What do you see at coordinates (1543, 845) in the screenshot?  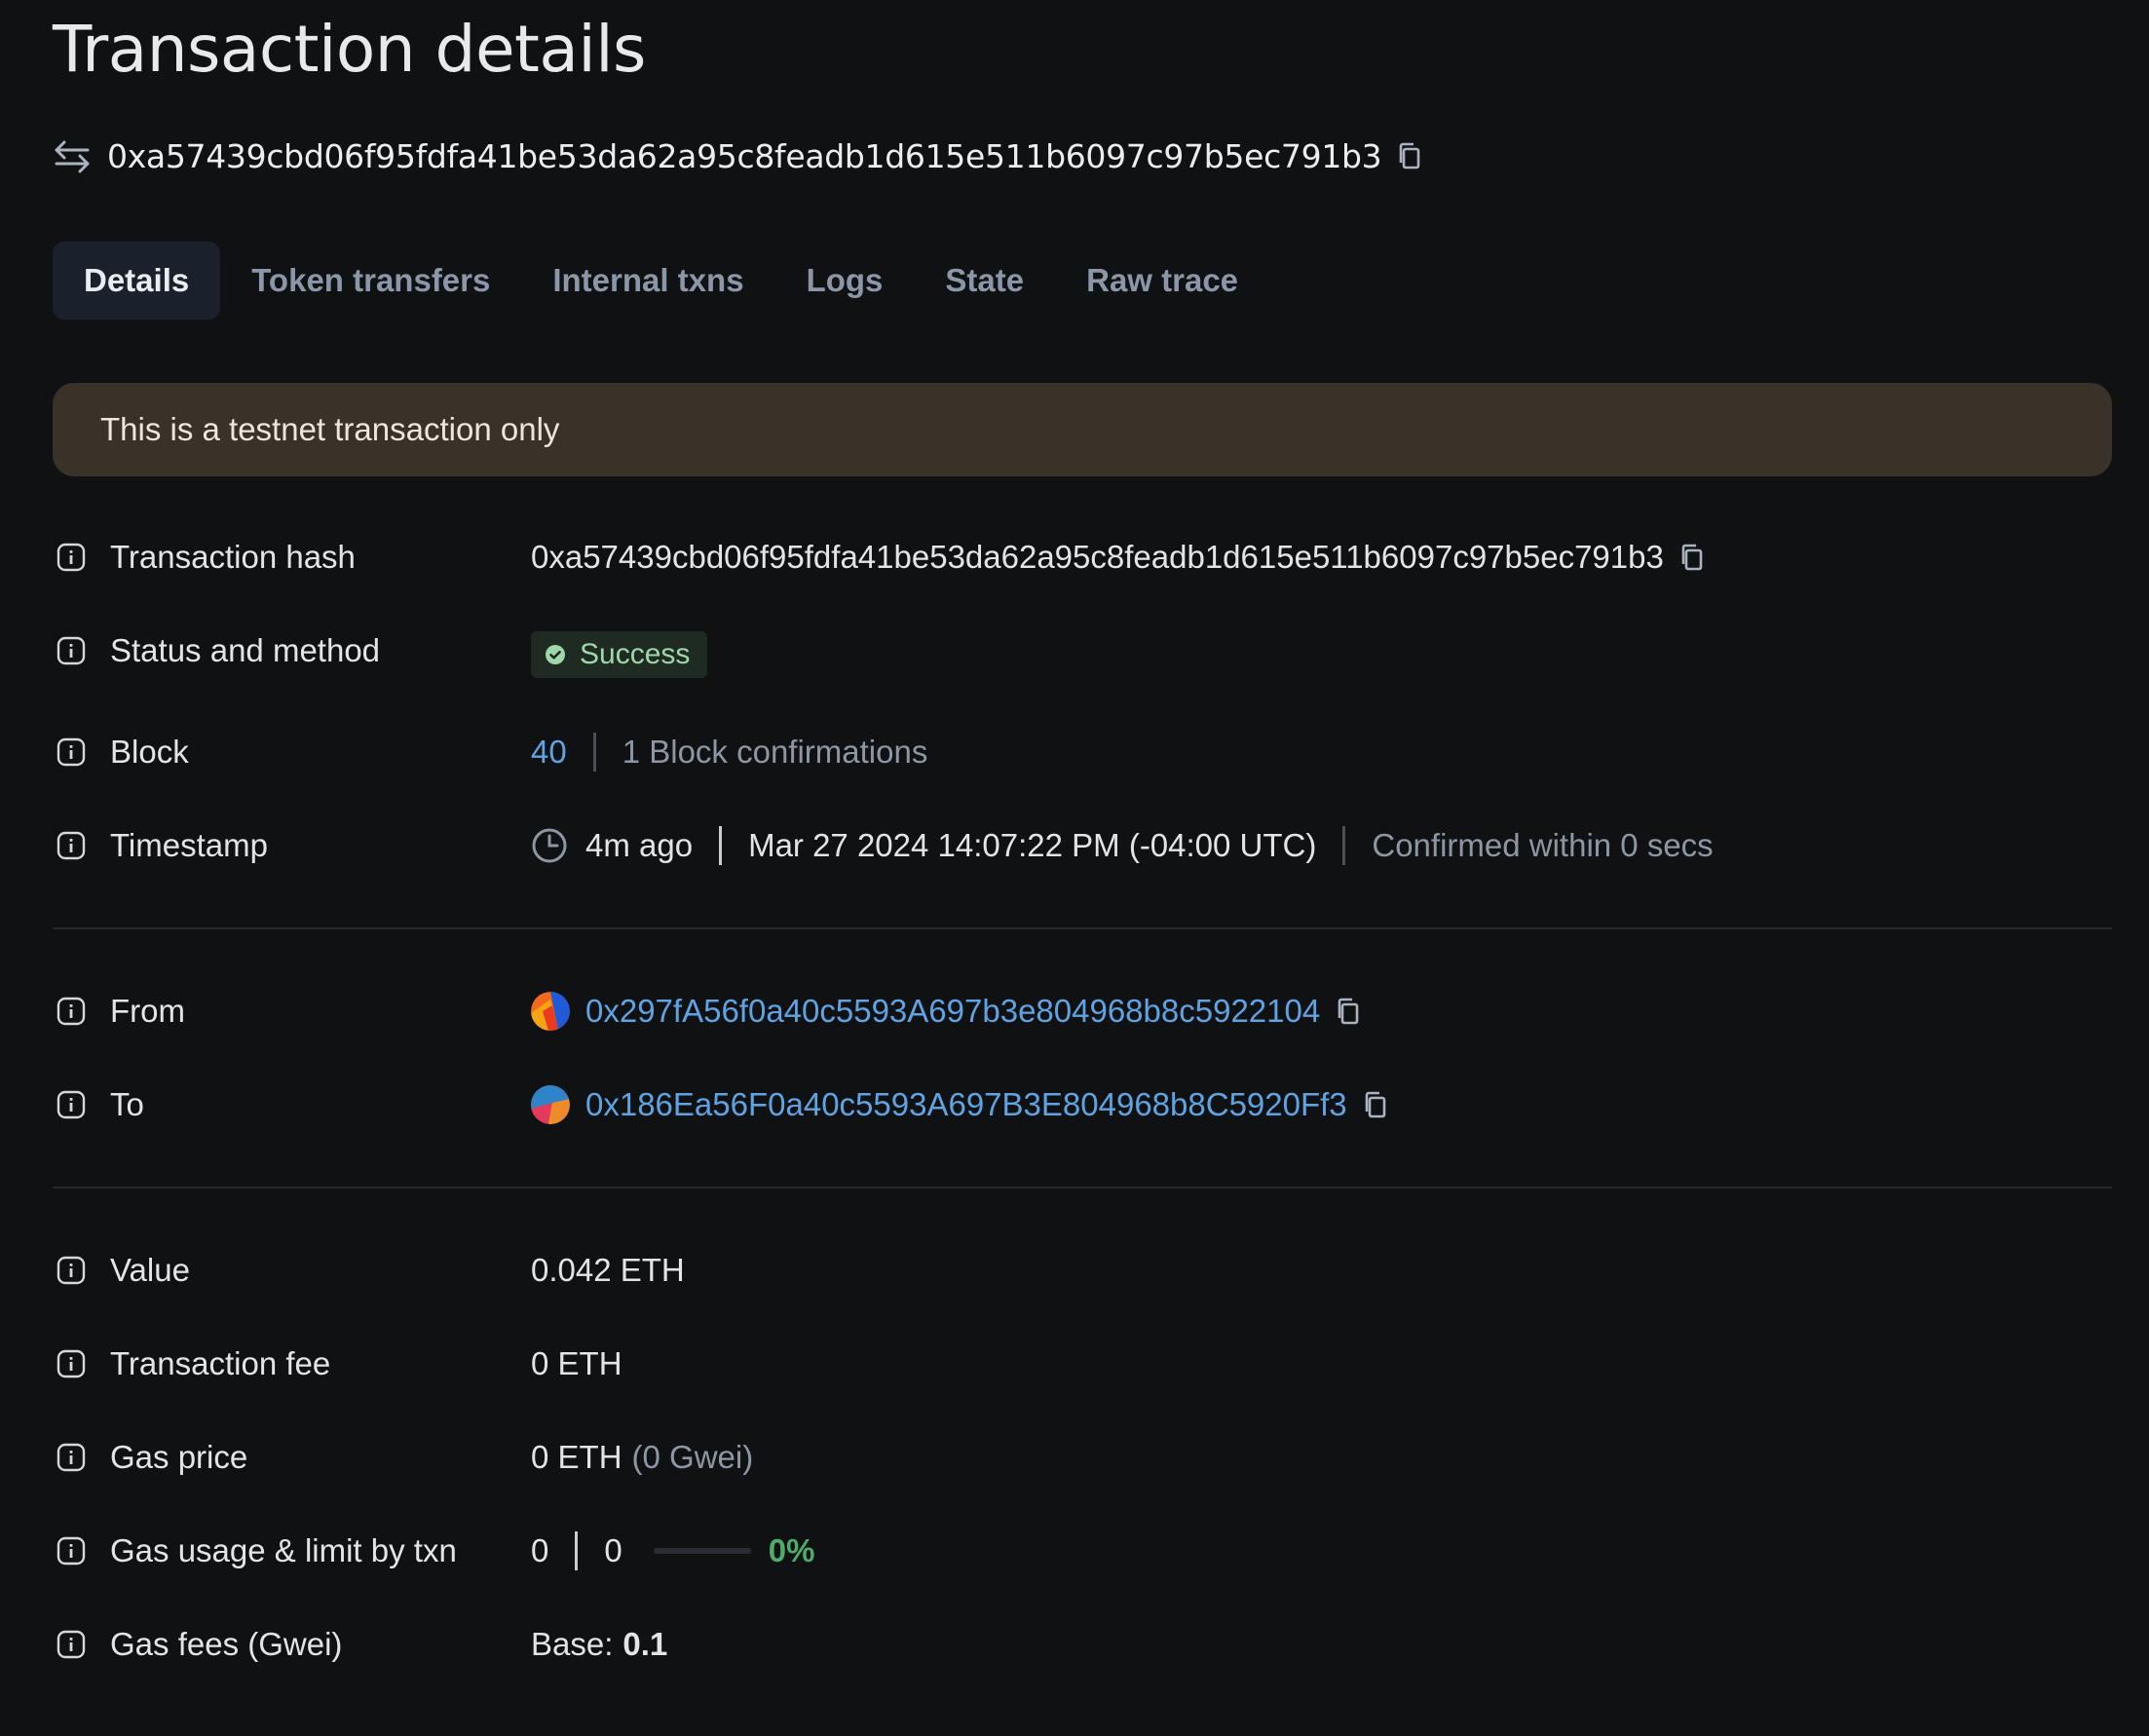 I see `timestamp-confirmed: Confirmed within 0 secs` at bounding box center [1543, 845].